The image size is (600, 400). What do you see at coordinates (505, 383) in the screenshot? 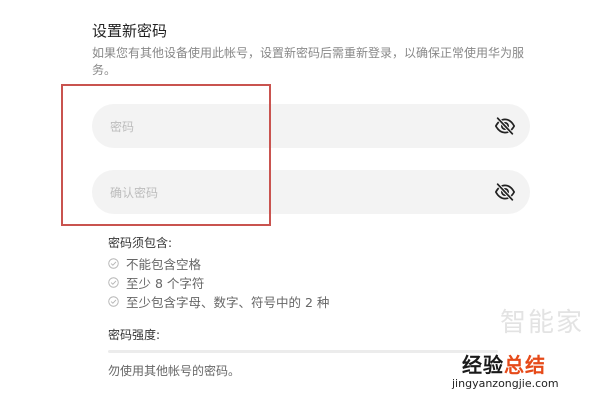
I see `watermark-url: jingyanzongjie.com` at bounding box center [505, 383].